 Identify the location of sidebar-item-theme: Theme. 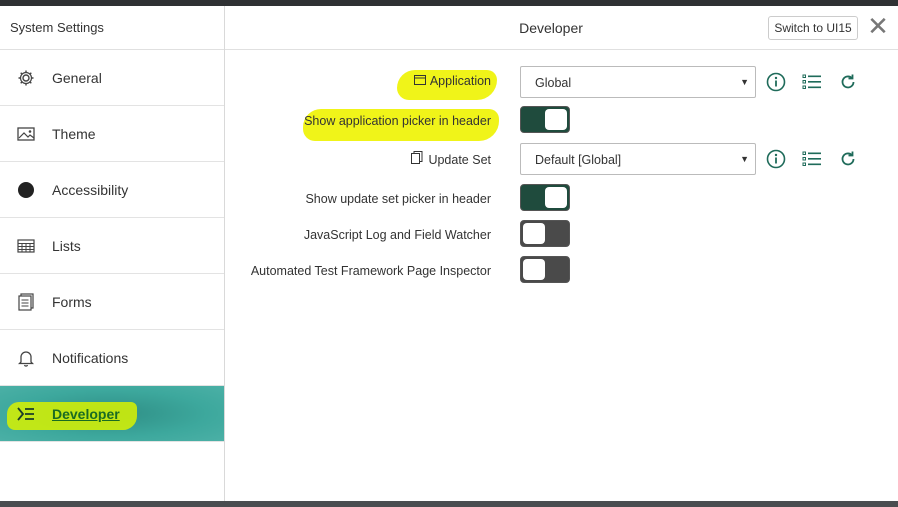
(112, 134).